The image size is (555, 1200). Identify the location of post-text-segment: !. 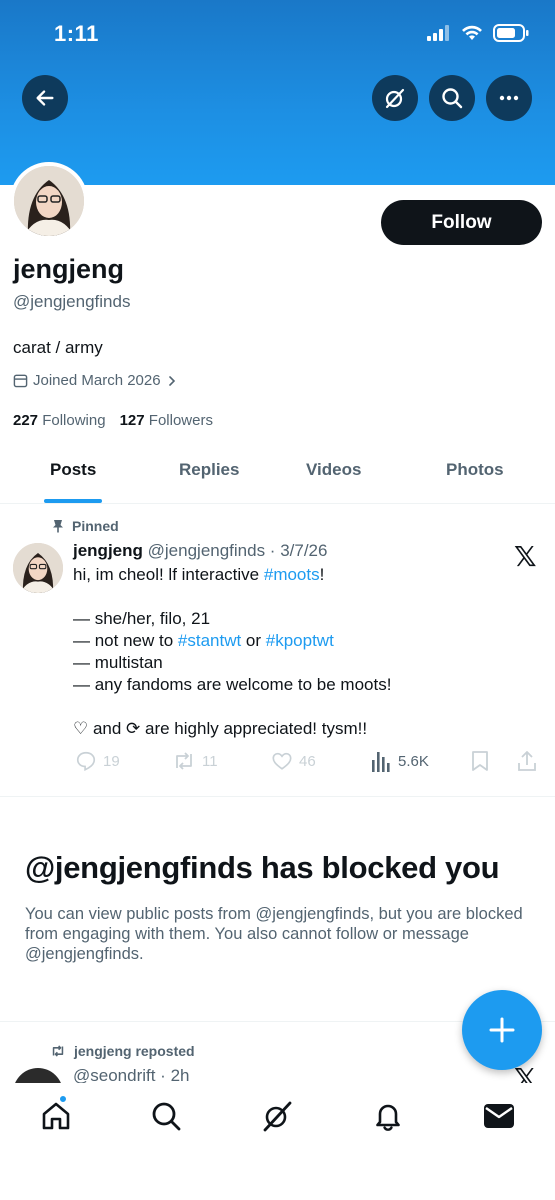
(322, 574).